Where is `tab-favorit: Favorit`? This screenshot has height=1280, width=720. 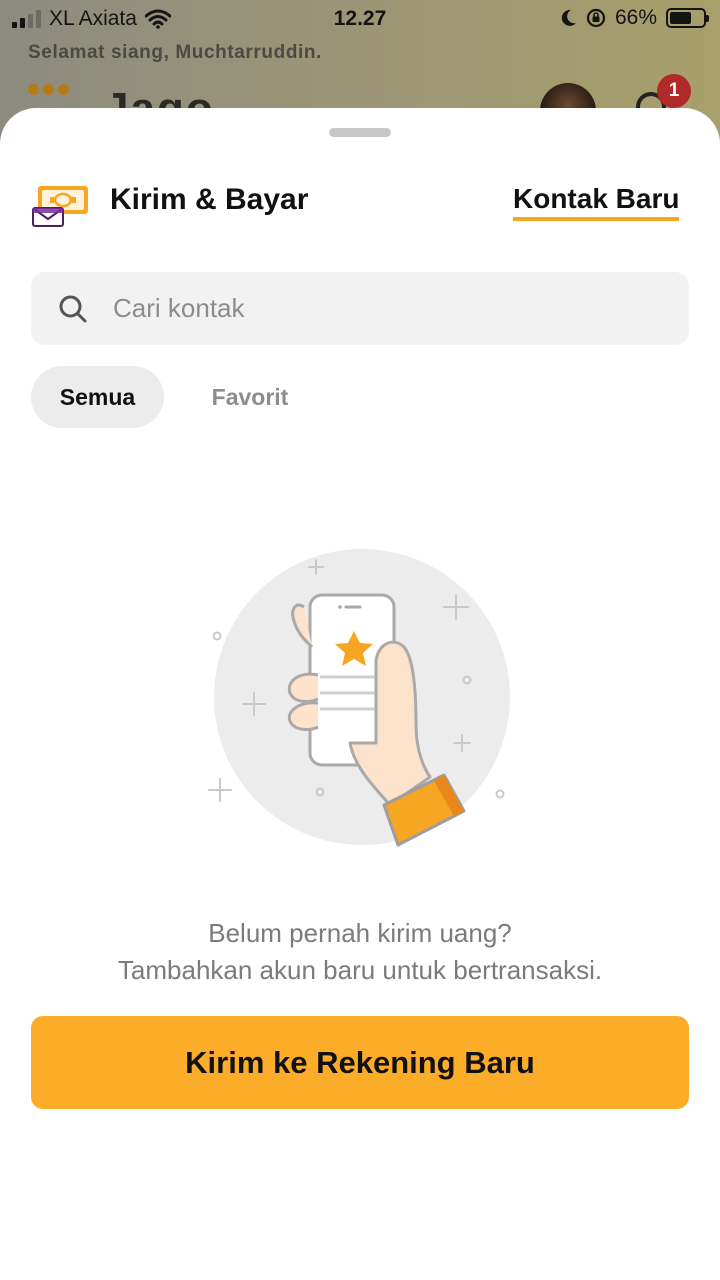 tab-favorit: Favorit is located at coordinates (250, 397).